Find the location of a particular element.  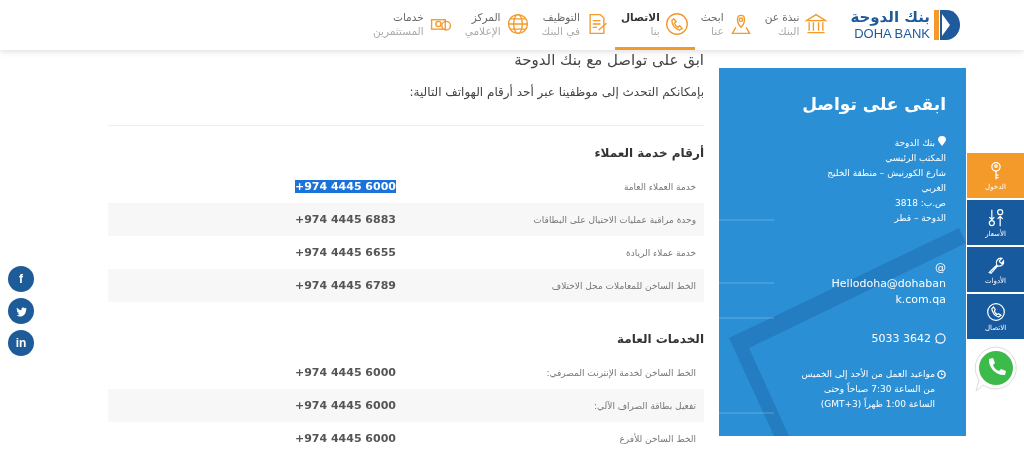

clock-icon is located at coordinates (941, 374).